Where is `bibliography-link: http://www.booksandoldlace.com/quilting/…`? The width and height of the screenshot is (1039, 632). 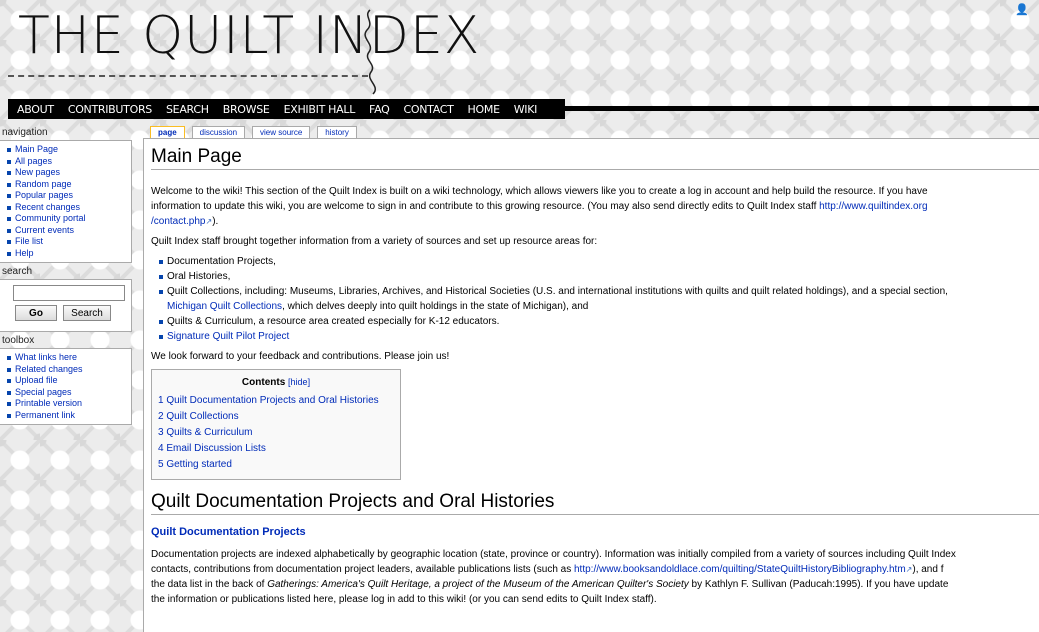 bibliography-link: http://www.booksandoldlace.com/quilting/… is located at coordinates (740, 569).